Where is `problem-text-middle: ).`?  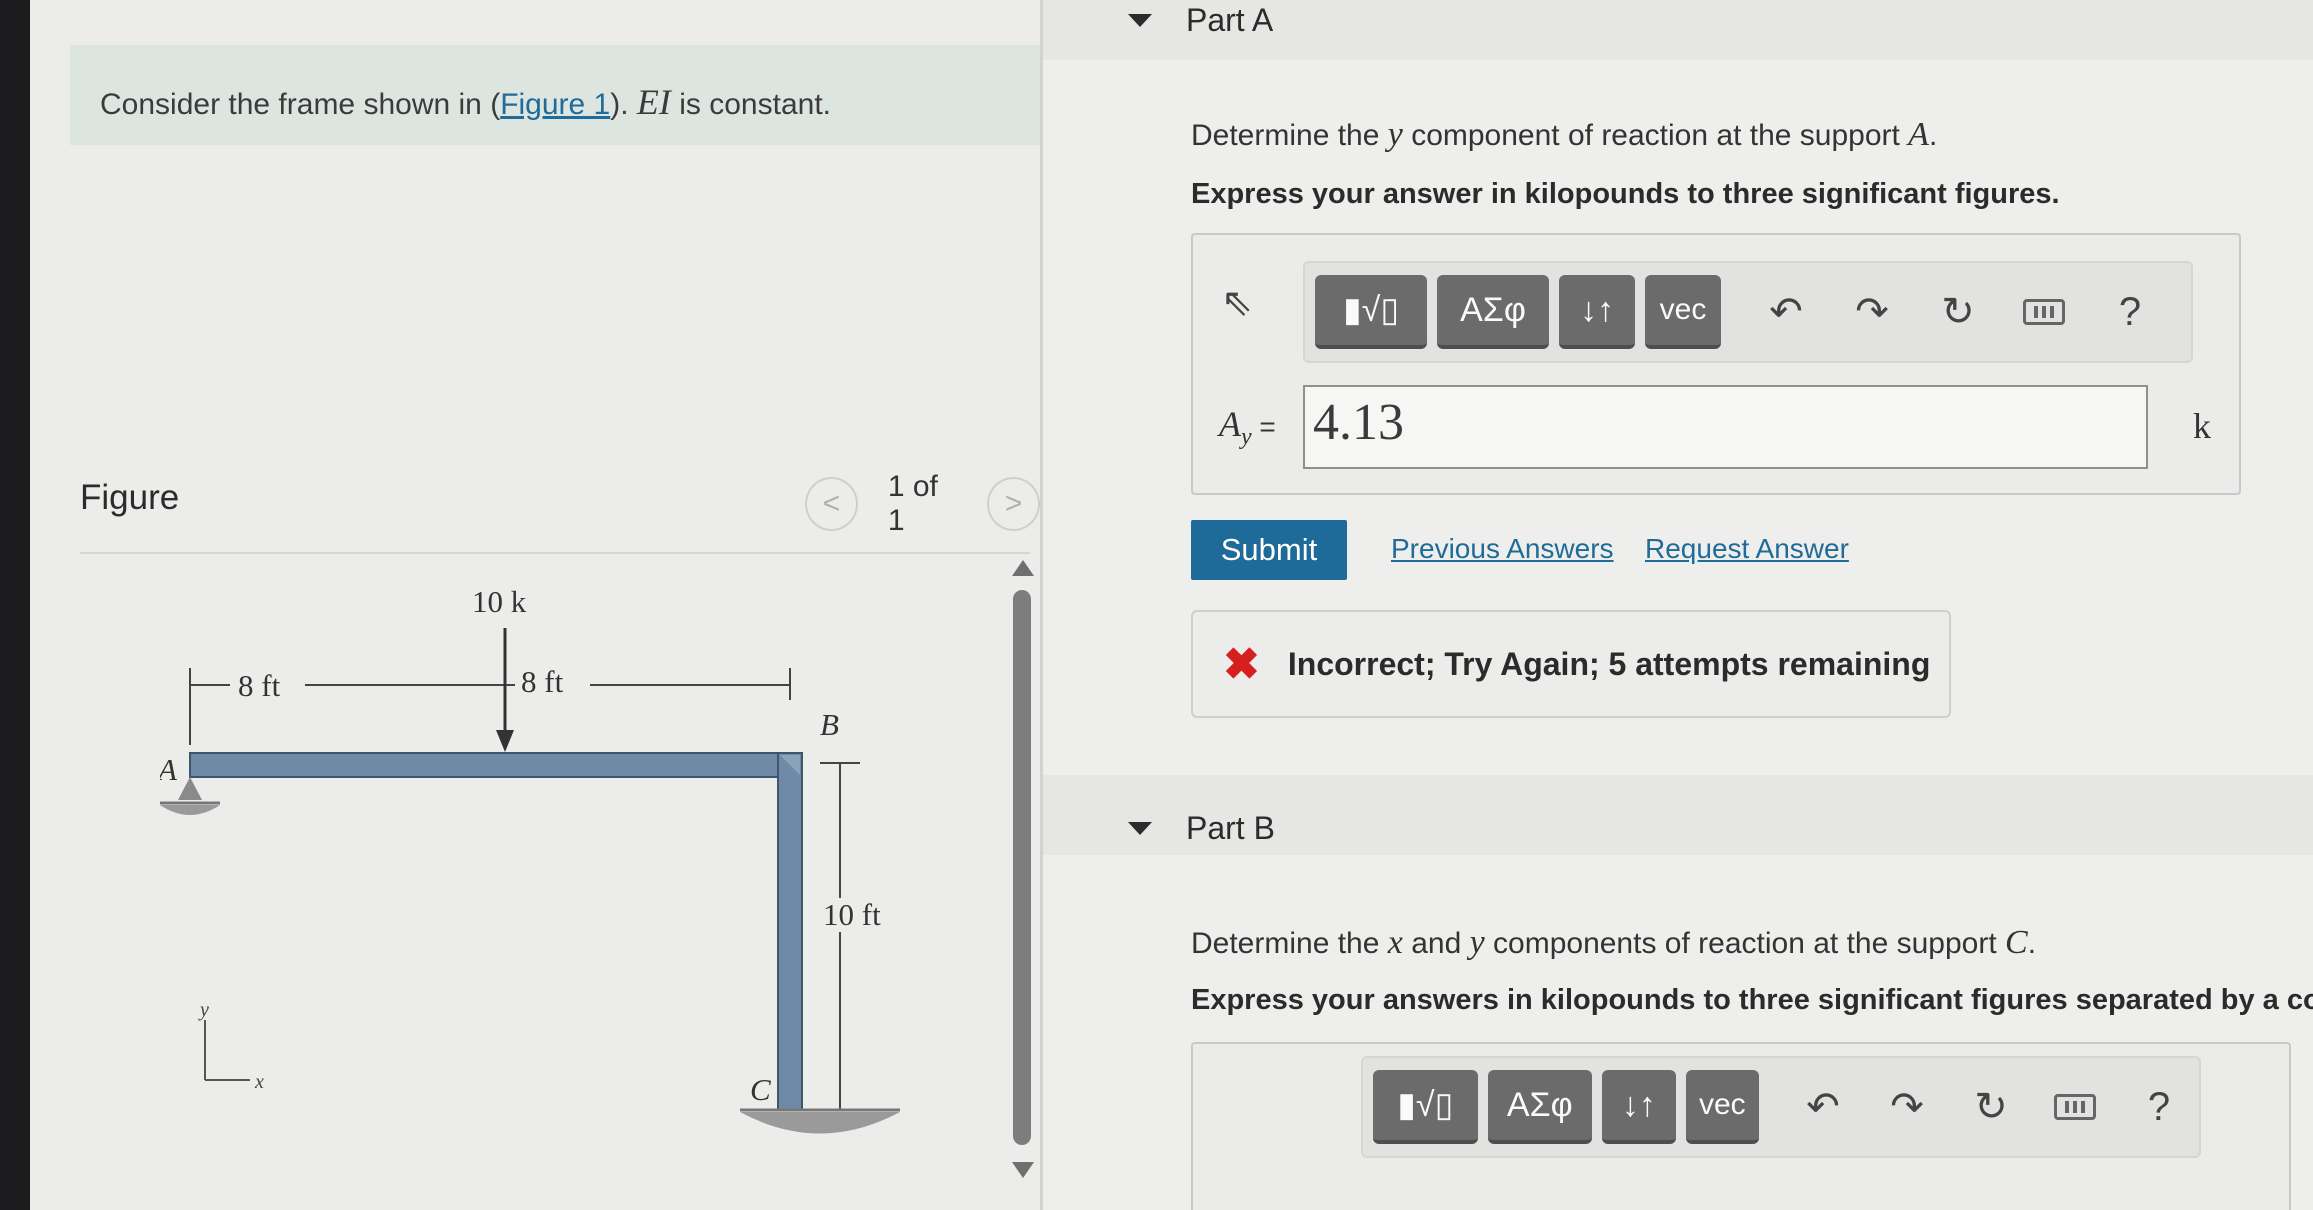 problem-text-middle: ). is located at coordinates (619, 104).